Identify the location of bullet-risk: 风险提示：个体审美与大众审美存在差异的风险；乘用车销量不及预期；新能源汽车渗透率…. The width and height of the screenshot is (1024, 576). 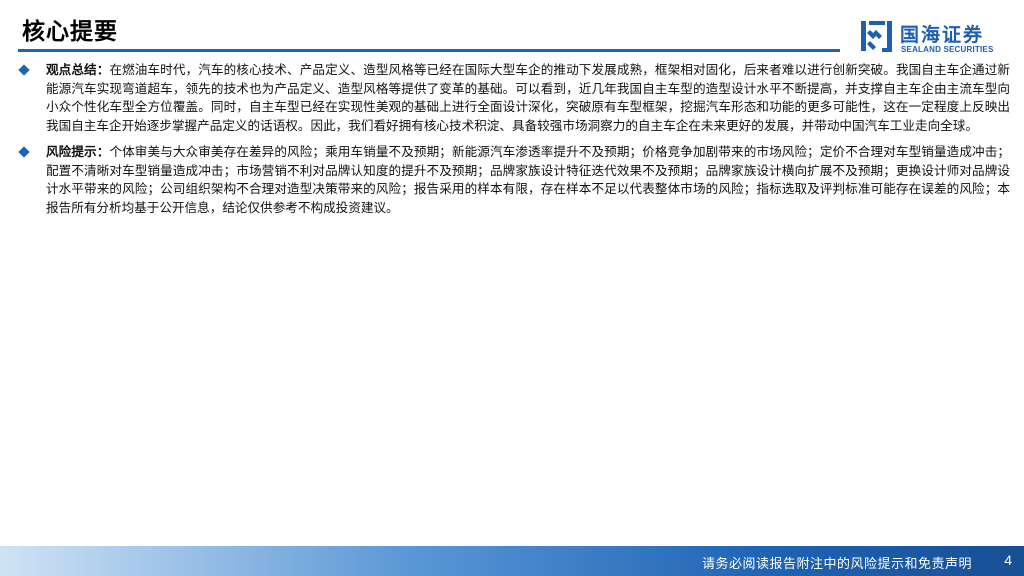
(513, 180).